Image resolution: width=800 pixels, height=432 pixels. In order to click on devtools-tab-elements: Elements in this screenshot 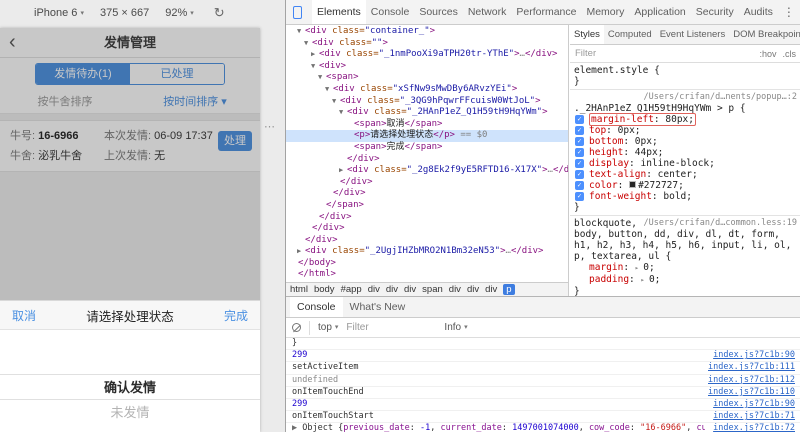, I will do `click(339, 12)`.